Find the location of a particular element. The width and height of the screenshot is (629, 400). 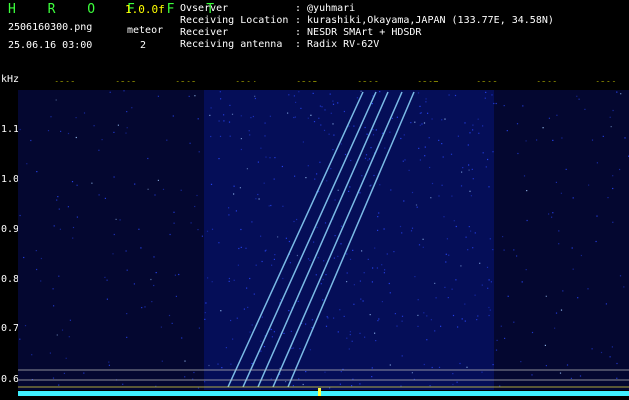

freq-label-0-9: 0.9 is located at coordinates (10, 229).